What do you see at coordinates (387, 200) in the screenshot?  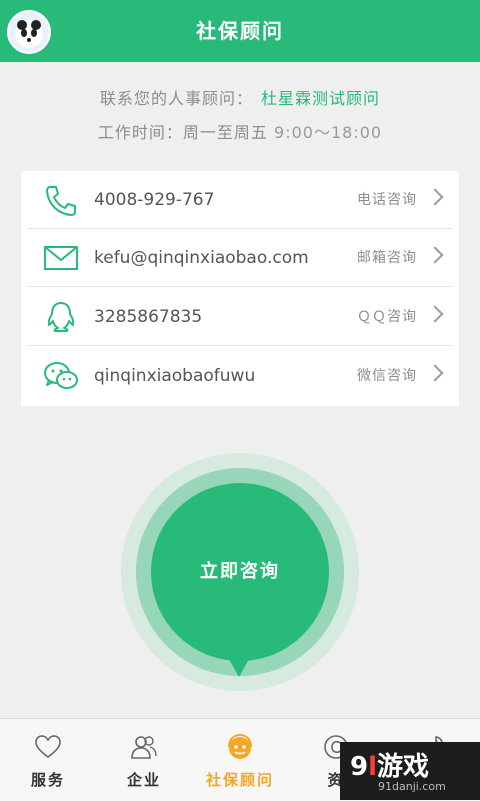 I see `phone-consult-label: 电话咨询` at bounding box center [387, 200].